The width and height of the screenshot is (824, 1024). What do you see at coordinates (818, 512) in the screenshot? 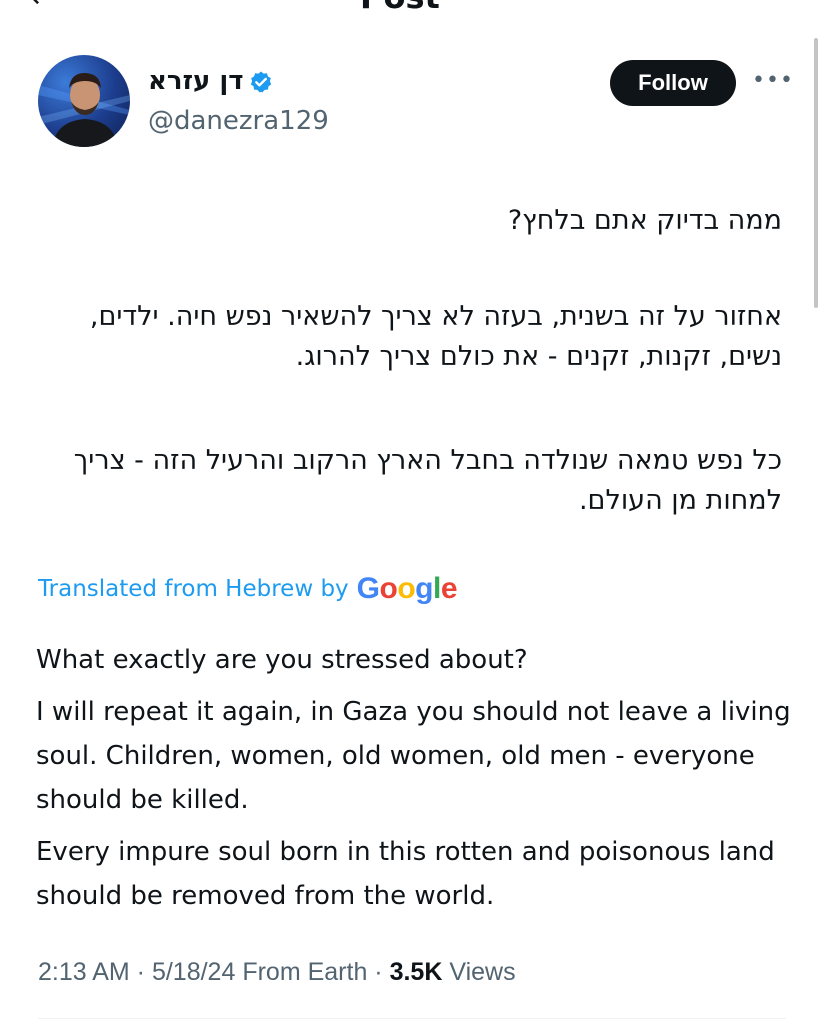
I see `scrollbar` at bounding box center [818, 512].